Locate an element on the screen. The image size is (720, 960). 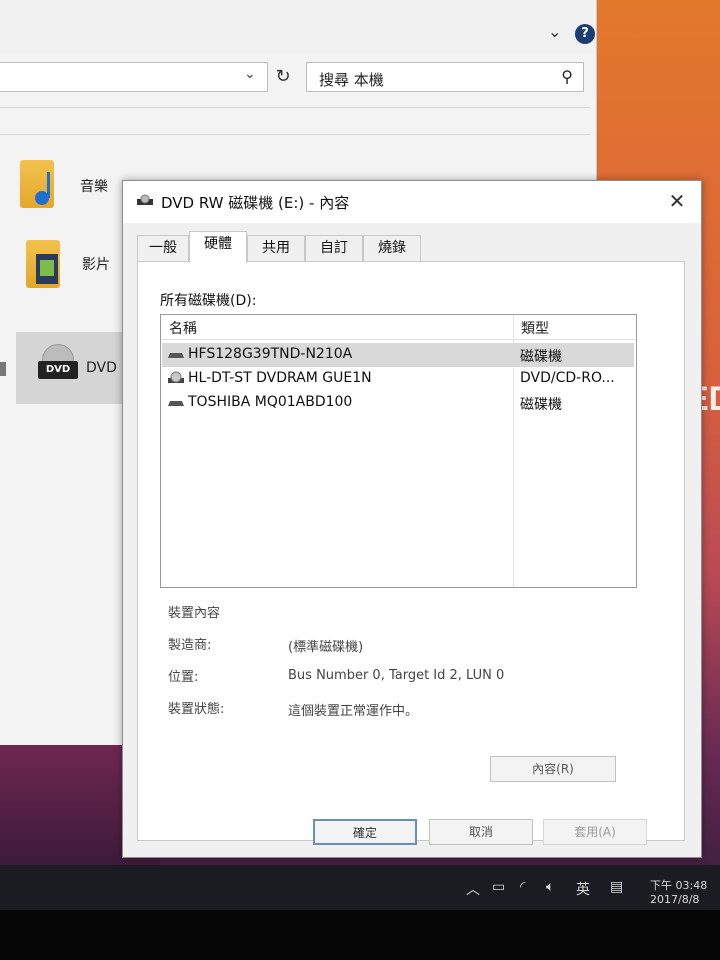
drive-name: TOSHIBA MQ01ABD100 is located at coordinates (270, 402).